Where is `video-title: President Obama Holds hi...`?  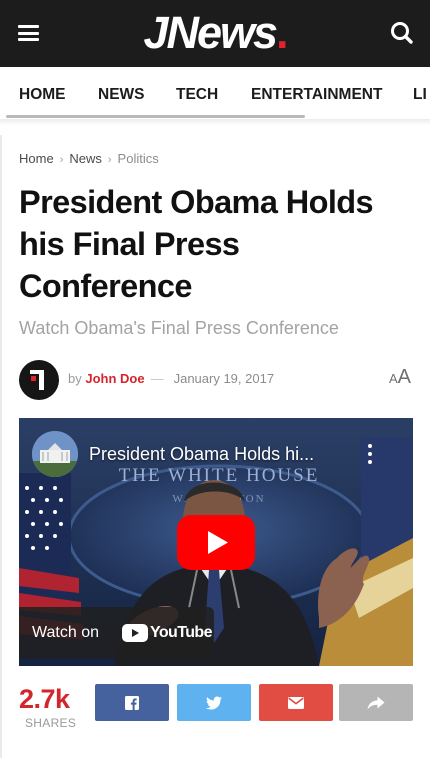 video-title: President Obama Holds hi... is located at coordinates (201, 454).